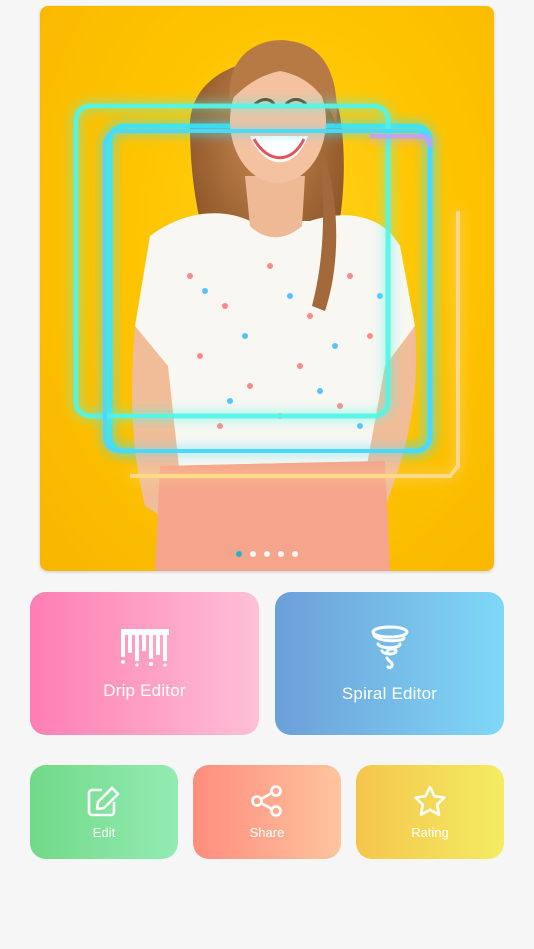  I want to click on share-icon, so click(267, 800).